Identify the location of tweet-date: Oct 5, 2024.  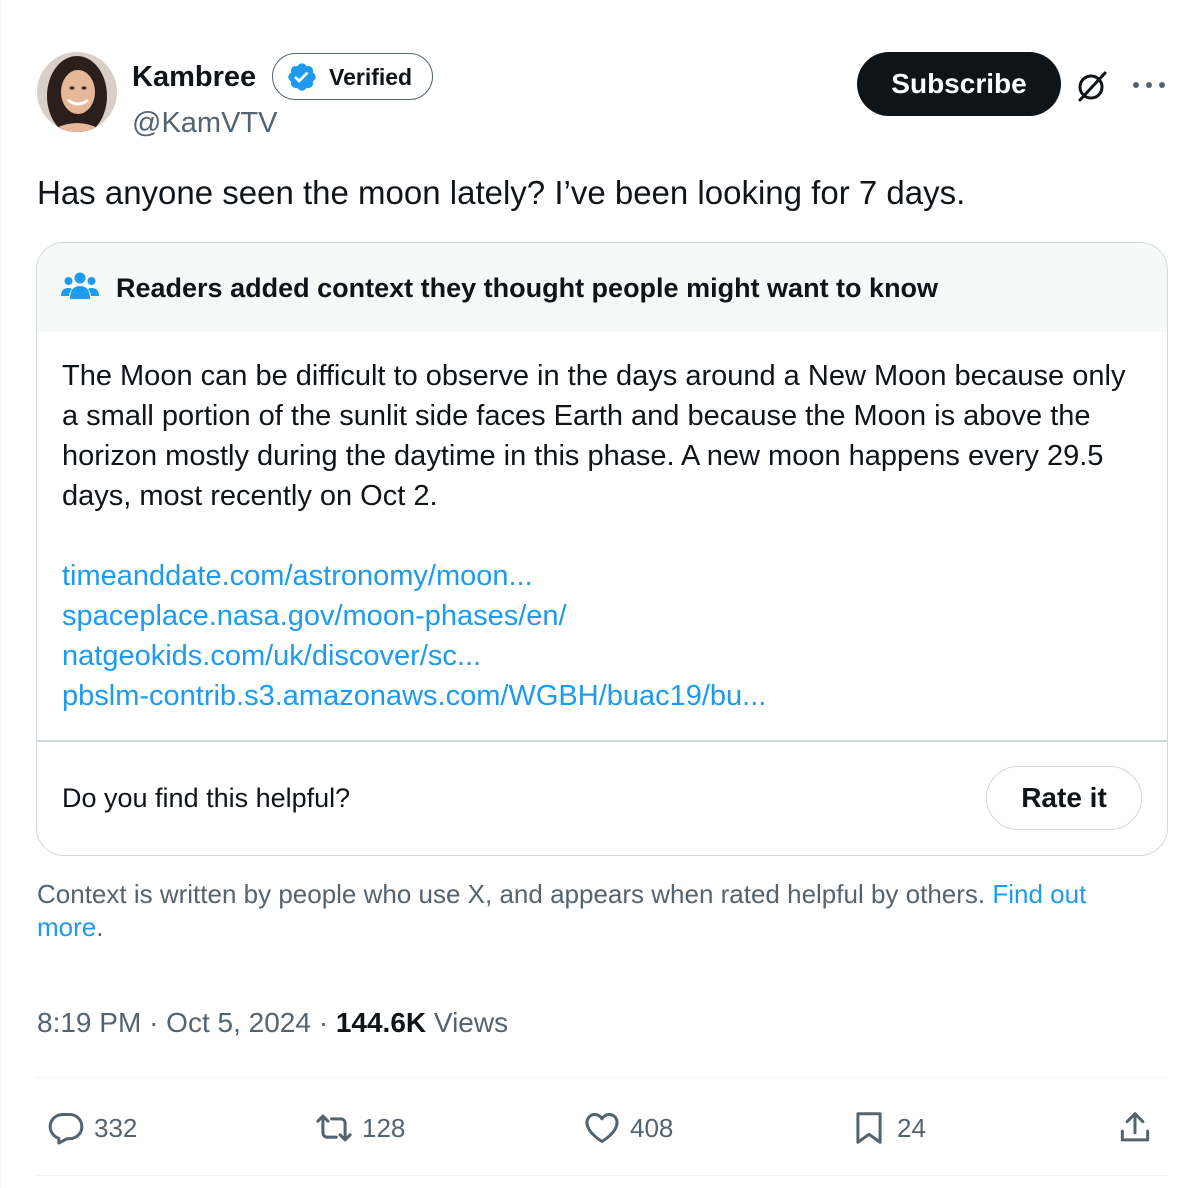
(238, 1022).